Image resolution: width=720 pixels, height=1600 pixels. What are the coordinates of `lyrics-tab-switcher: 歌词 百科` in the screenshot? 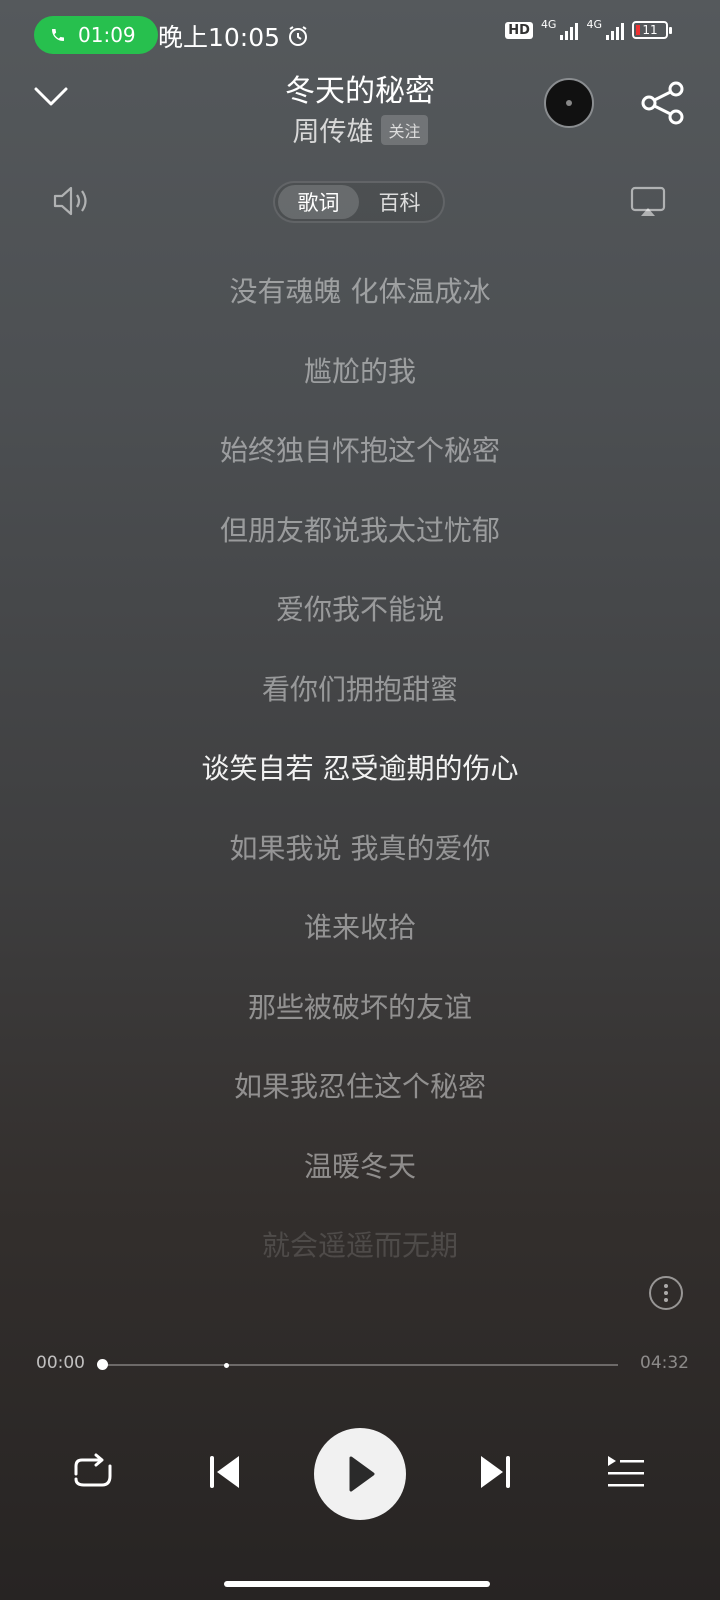 It's located at (359, 202).